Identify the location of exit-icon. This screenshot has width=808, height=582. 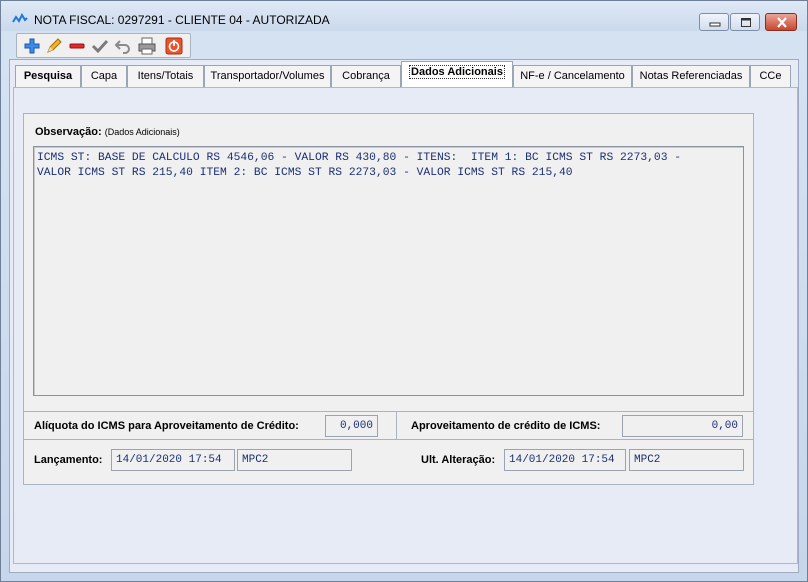
(174, 46).